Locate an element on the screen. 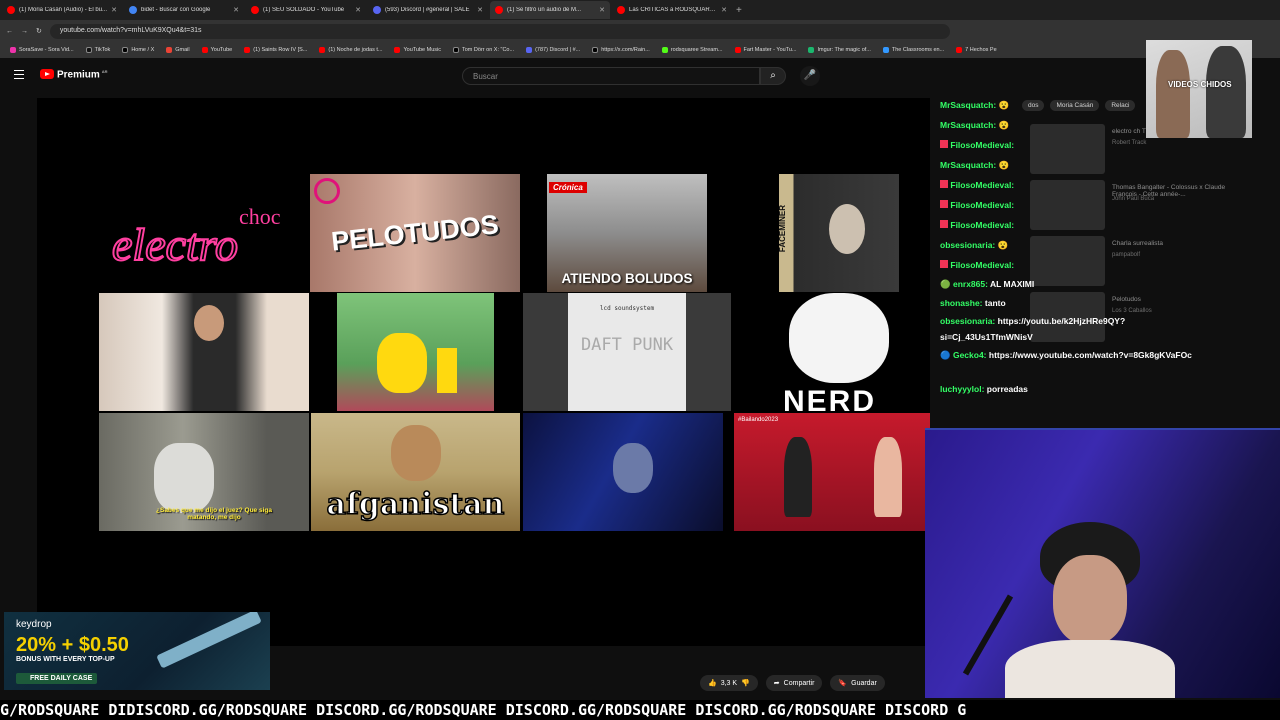  browser-tab: bidet - Buscar con Google ✕ is located at coordinates (184, 10).